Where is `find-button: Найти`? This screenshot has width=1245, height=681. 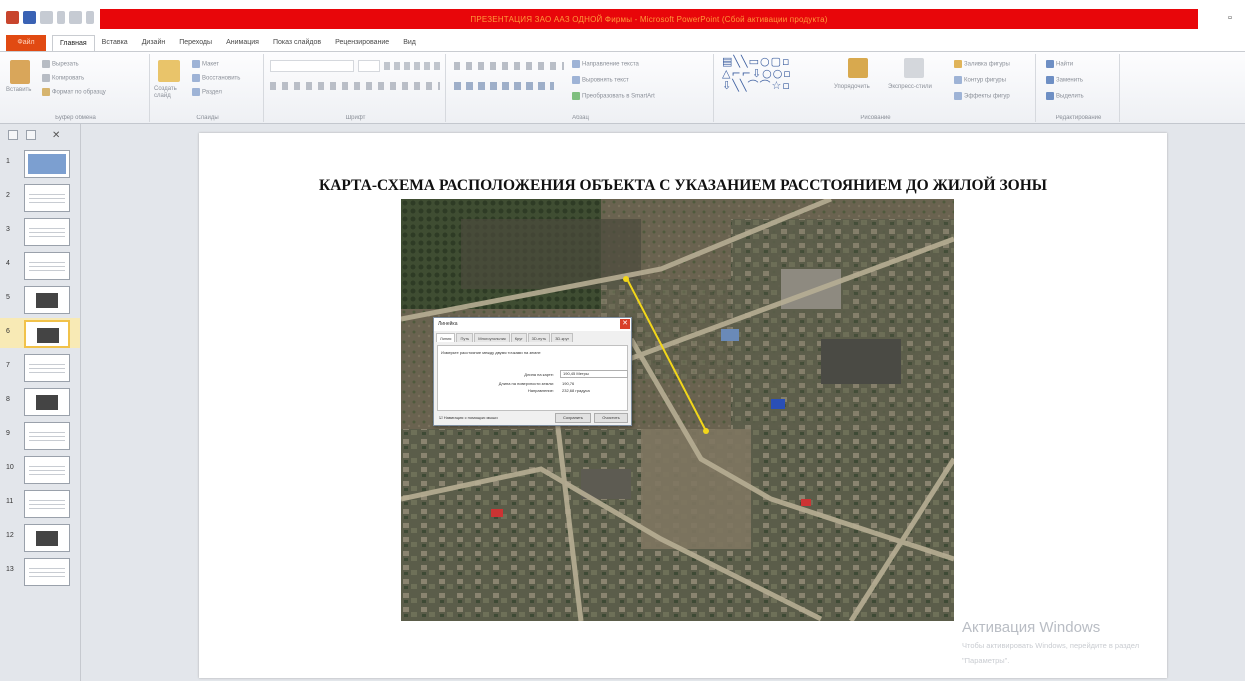 find-button: Найти is located at coordinates (1059, 64).